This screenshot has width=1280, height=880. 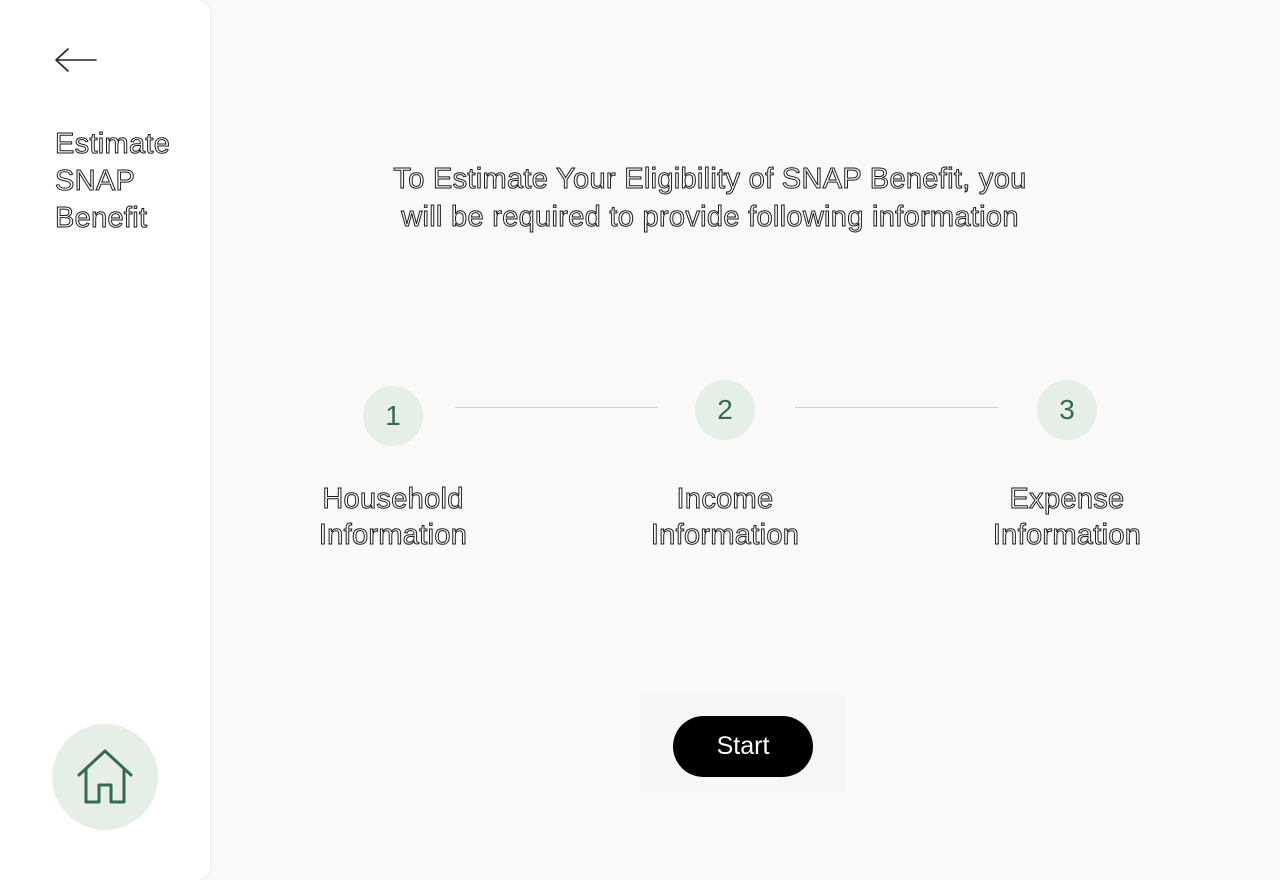 I want to click on back-button, so click(x=76, y=60).